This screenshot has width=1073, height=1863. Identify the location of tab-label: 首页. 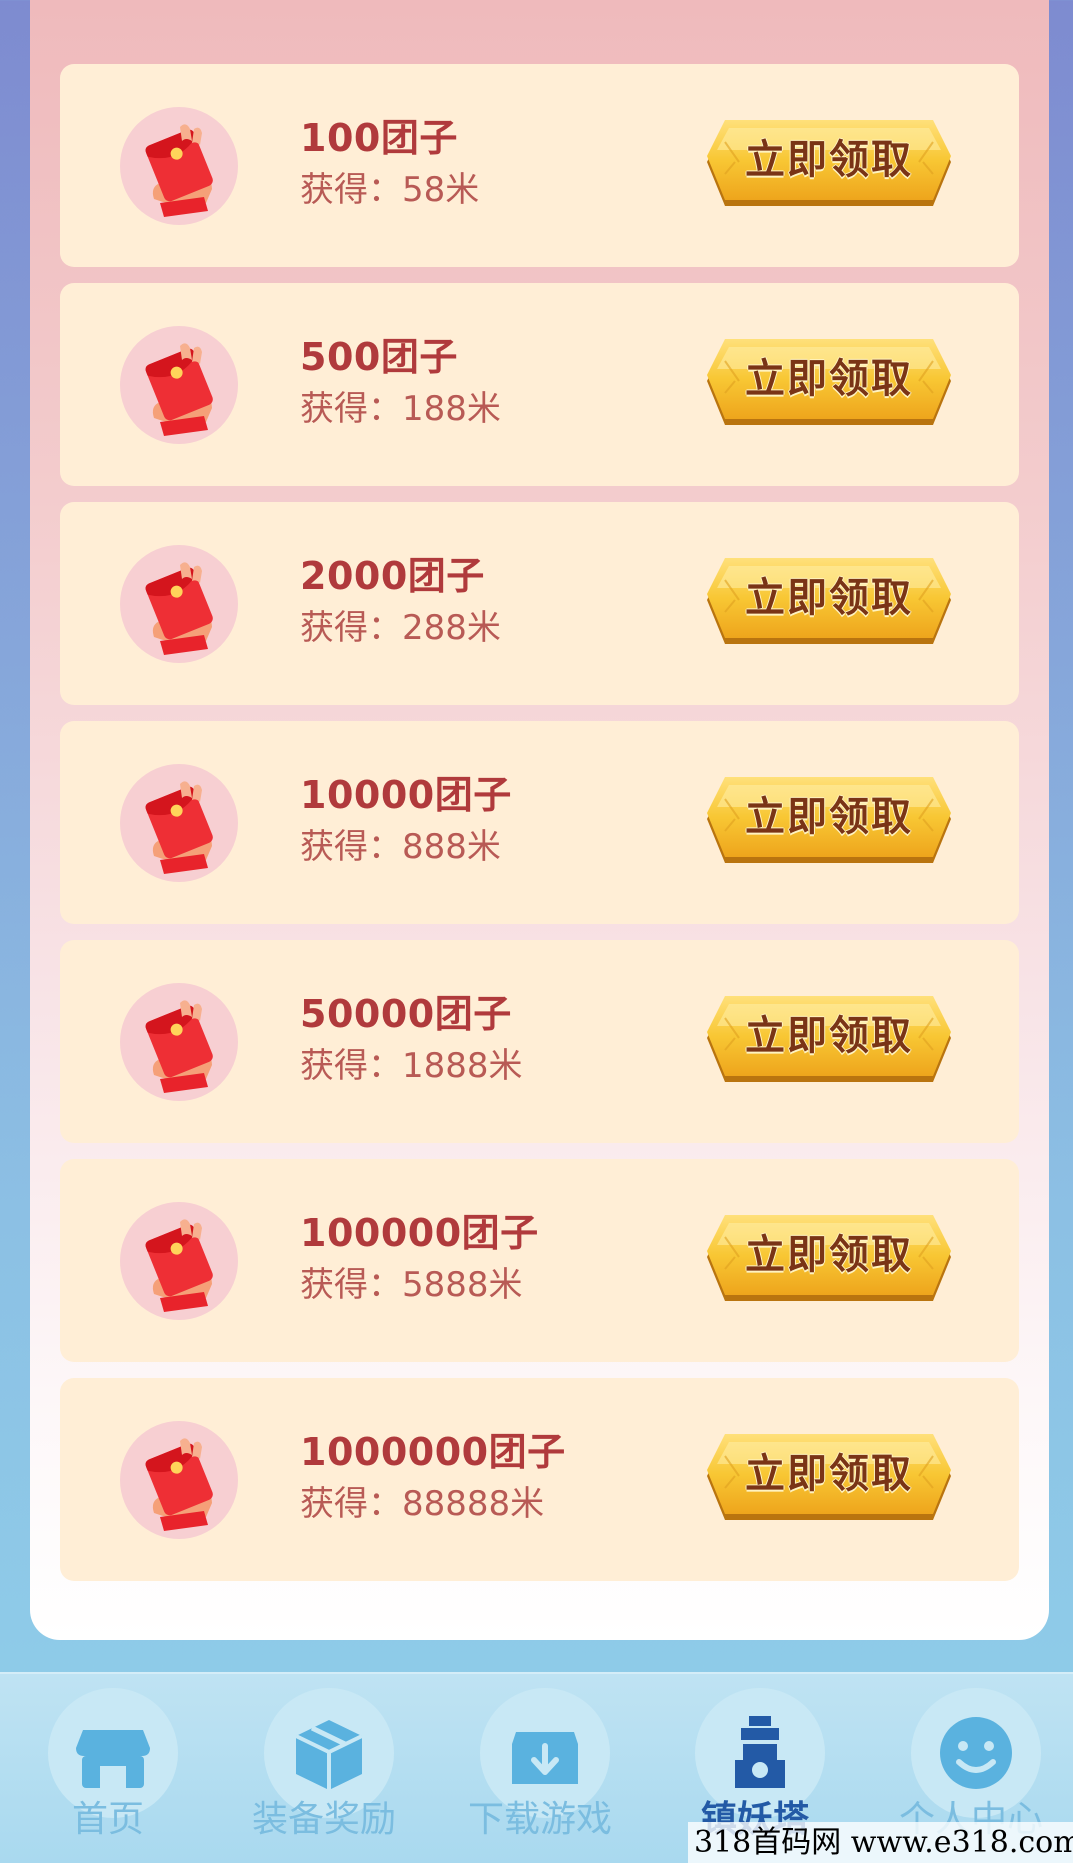
(107, 1819).